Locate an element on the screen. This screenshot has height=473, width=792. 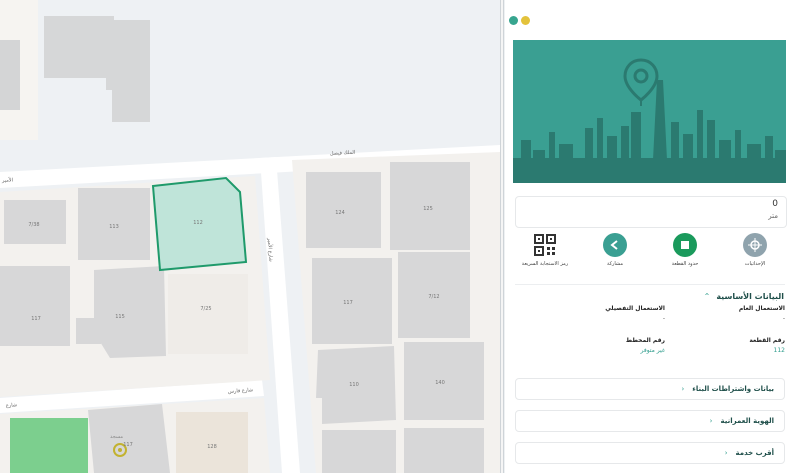
parcel-area-unit: متر is located at coordinates (773, 216).